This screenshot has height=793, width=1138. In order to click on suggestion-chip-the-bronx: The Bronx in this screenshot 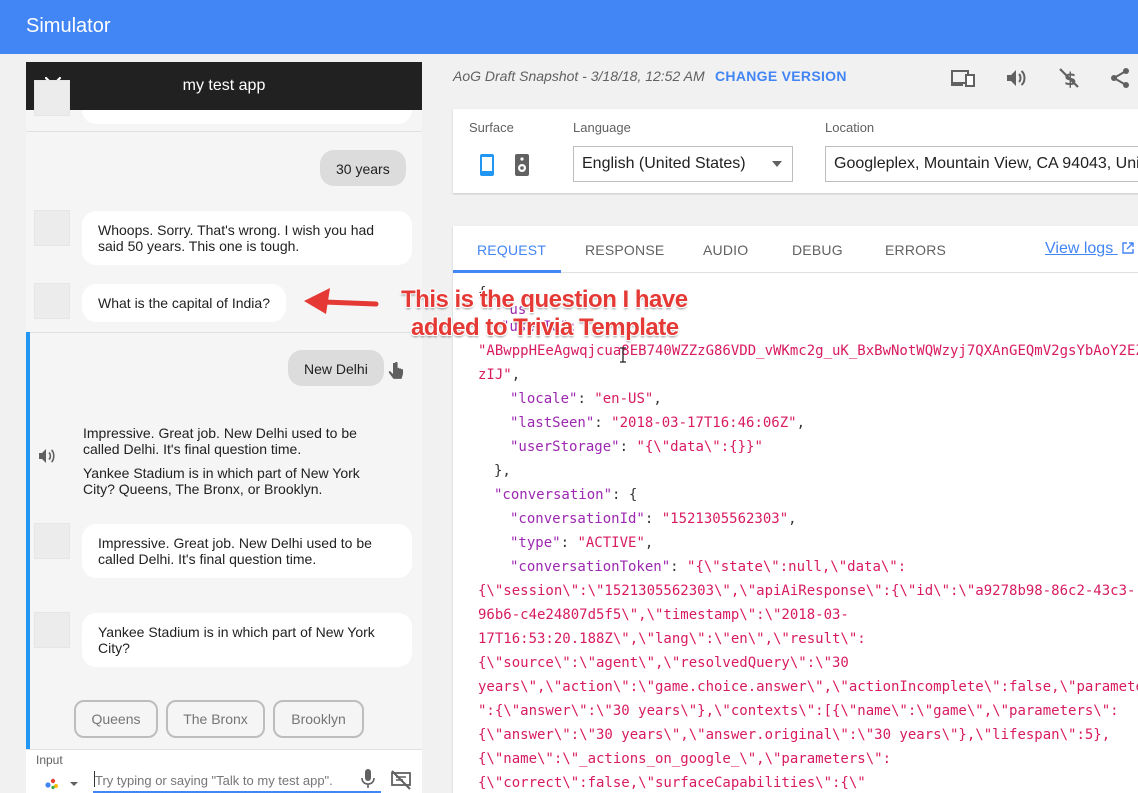, I will do `click(215, 719)`.